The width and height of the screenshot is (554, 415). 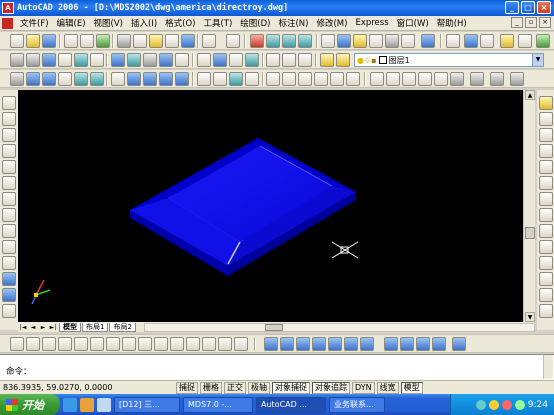 What do you see at coordinates (363, 387) in the screenshot?
I see `dyn-toggle: DYN` at bounding box center [363, 387].